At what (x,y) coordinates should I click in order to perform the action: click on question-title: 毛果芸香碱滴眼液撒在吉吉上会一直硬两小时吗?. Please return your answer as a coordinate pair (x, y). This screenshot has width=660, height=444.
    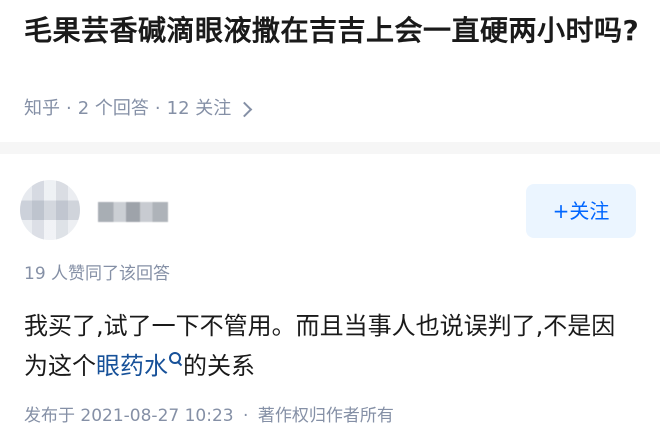
    Looking at the image, I should click on (334, 31).